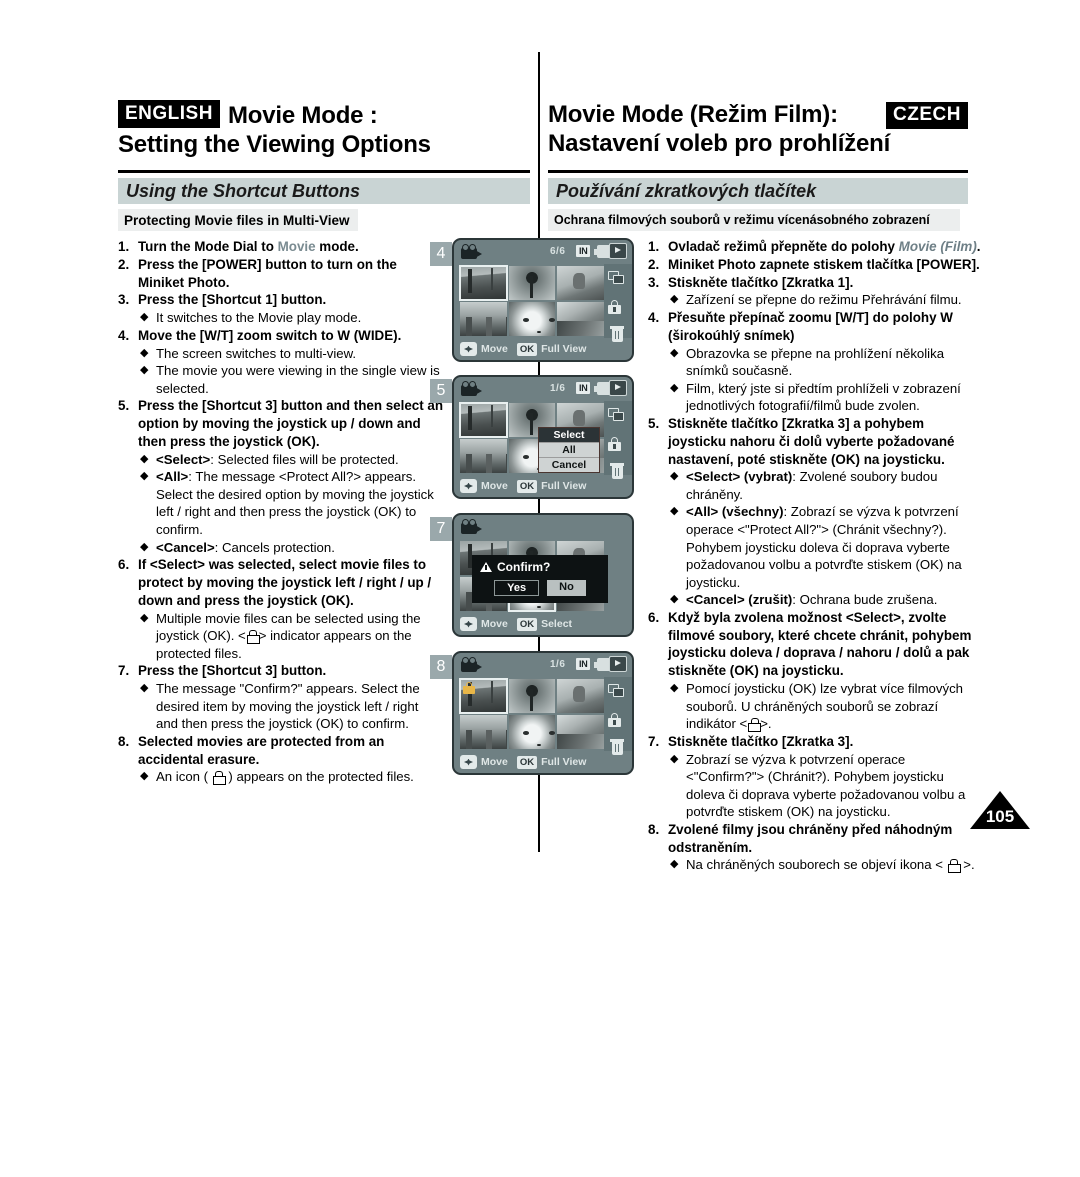 Image resolution: width=1080 pixels, height=1177 pixels. Describe the element at coordinates (564, 762) in the screenshot. I see `ok-hint: Full View` at that location.